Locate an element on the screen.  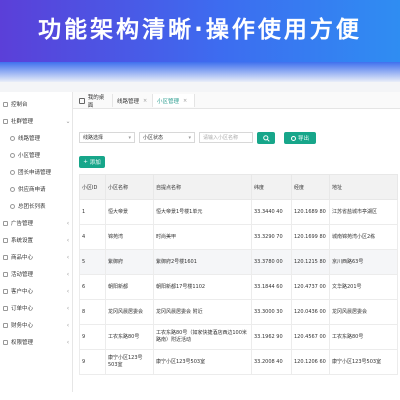
cell-id: 9 is located at coordinates (92, 337).